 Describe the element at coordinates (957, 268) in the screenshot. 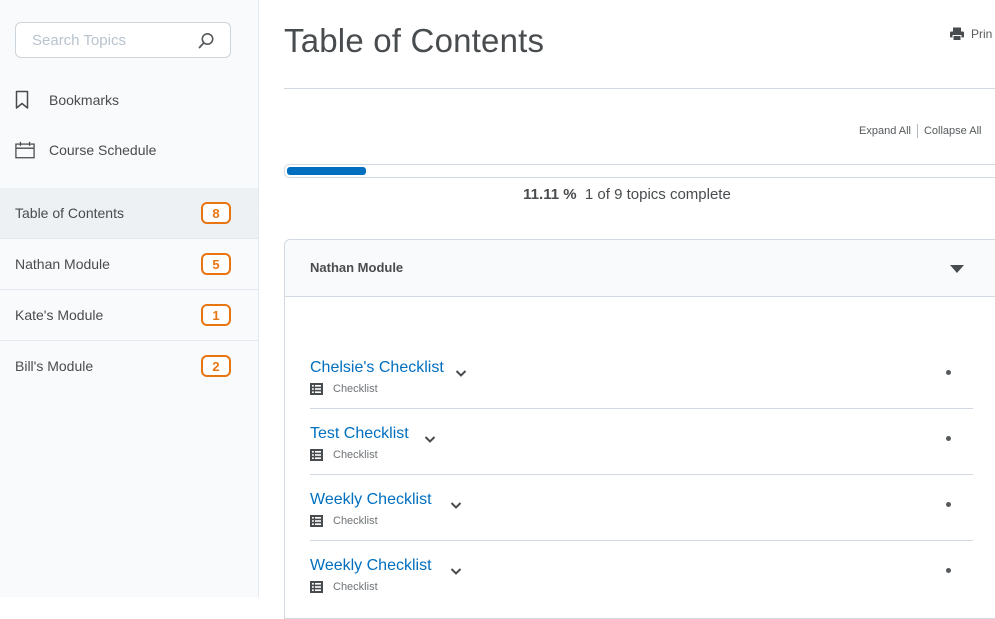

I see `caret-down-icon` at that location.